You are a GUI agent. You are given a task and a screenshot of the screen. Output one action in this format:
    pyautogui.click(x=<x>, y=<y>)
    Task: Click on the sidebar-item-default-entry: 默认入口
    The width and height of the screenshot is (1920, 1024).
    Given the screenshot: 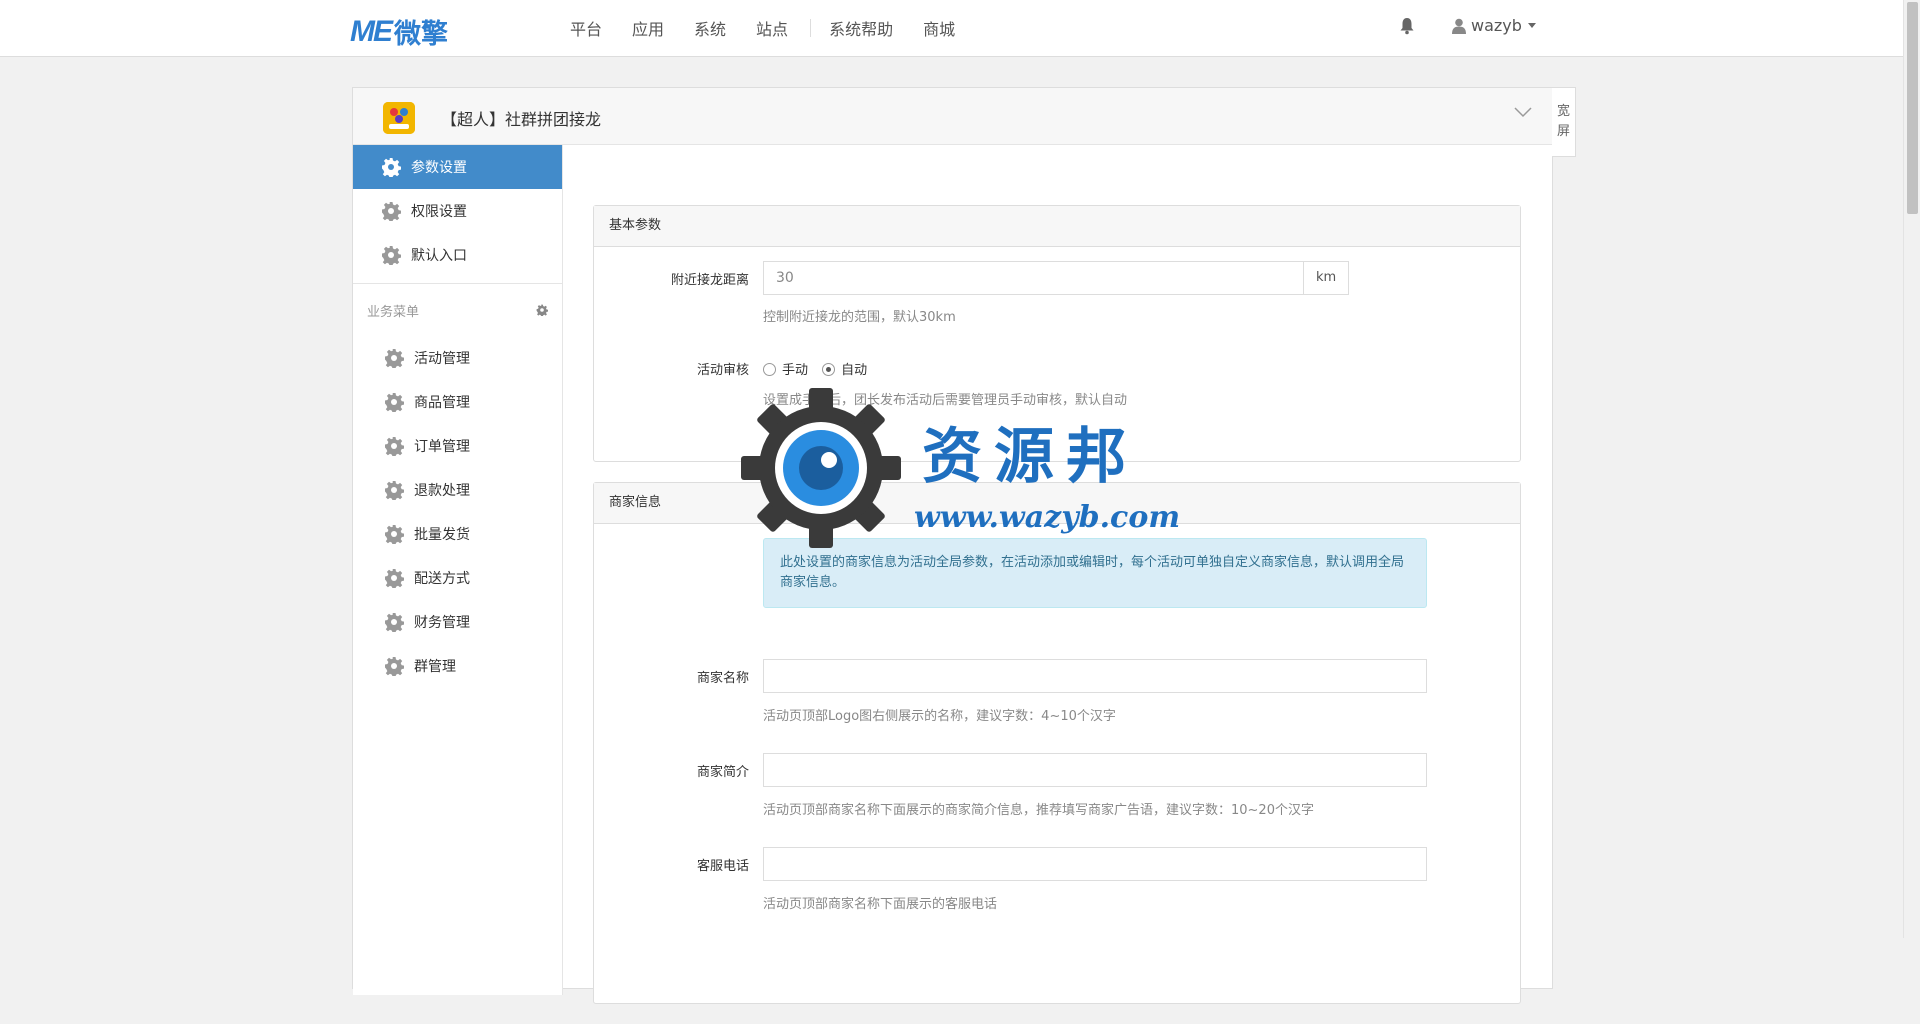 What is the action you would take?
    pyautogui.click(x=457, y=255)
    